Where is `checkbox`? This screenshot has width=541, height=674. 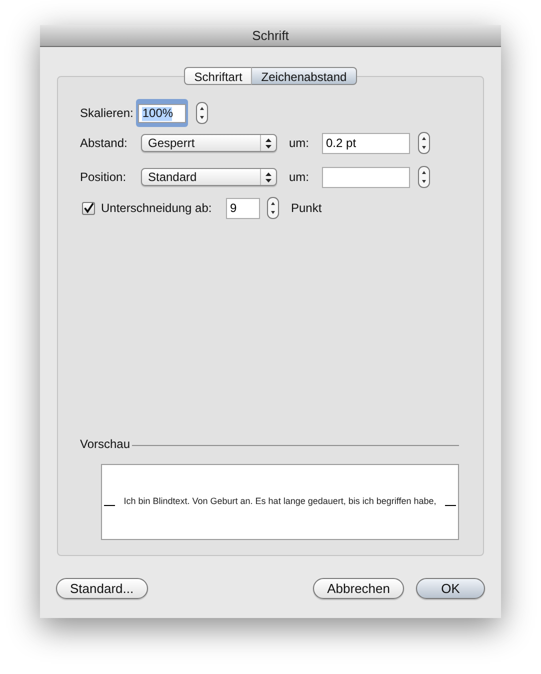 checkbox is located at coordinates (88, 208).